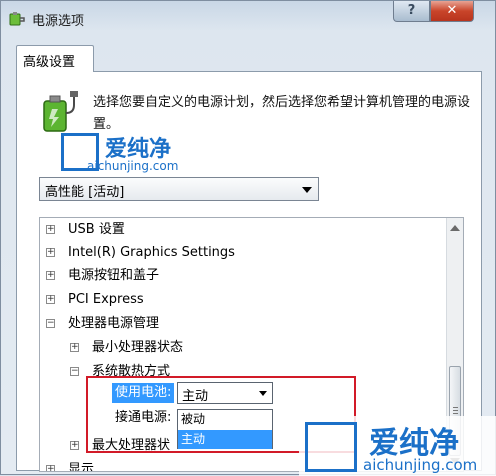  What do you see at coordinates (225, 419) in the screenshot?
I see `option-passive: 被动` at bounding box center [225, 419].